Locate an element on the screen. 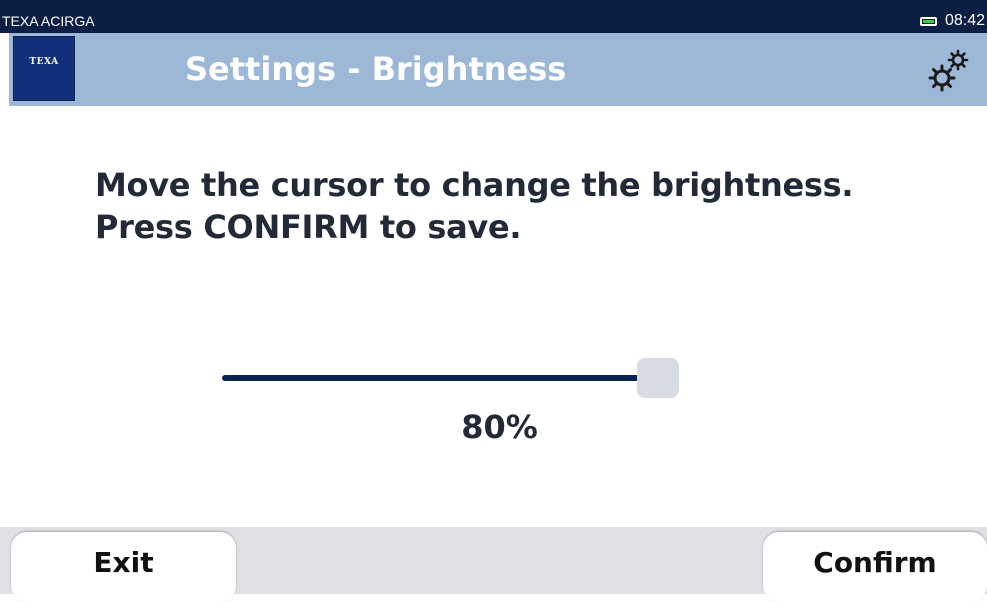  status-time: 08:42 is located at coordinates (964, 20).